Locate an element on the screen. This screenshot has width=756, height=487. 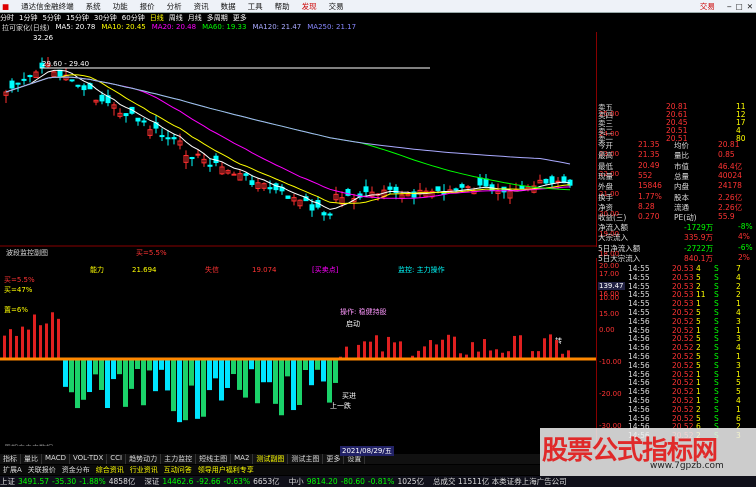
period-tab-10: 更多 is located at coordinates (240, 18).